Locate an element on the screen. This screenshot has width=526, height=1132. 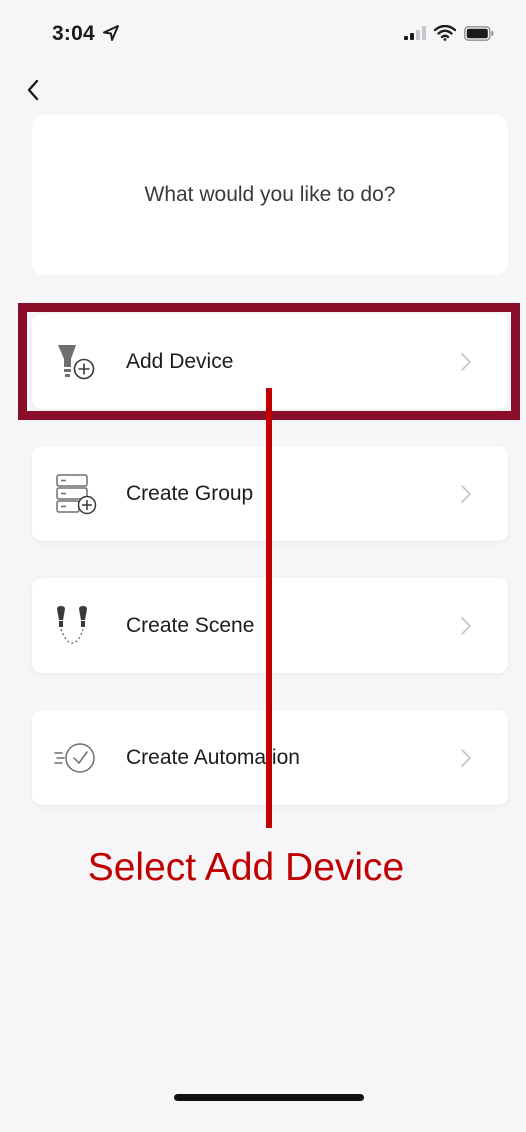
create-automation-option: Create Automation is located at coordinates (270, 757).